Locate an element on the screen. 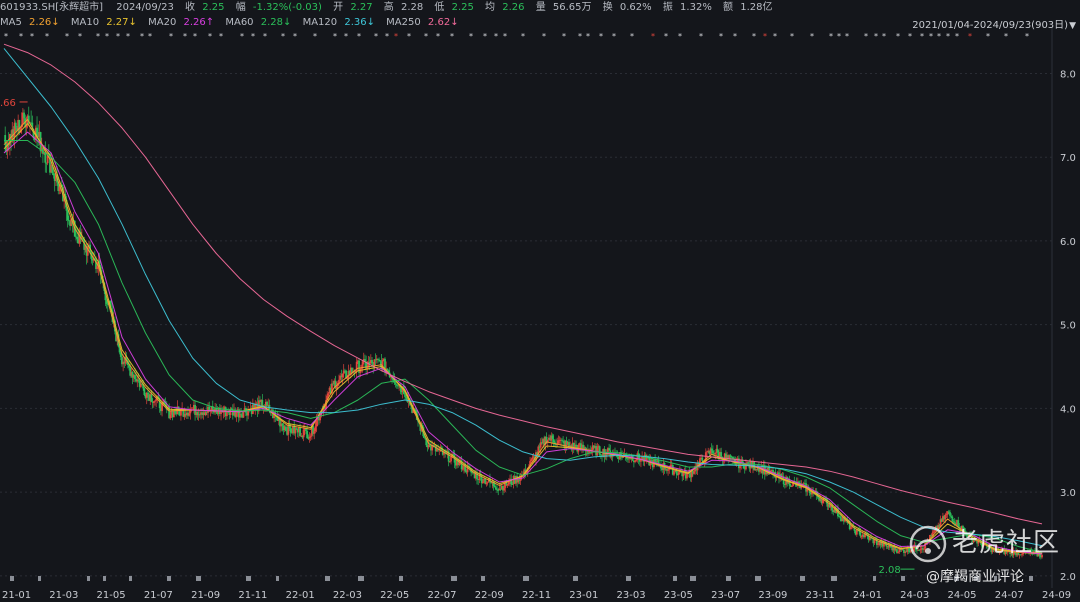 This screenshot has width=1080, height=602. x-tick-label: 22-01 is located at coordinates (300, 595).